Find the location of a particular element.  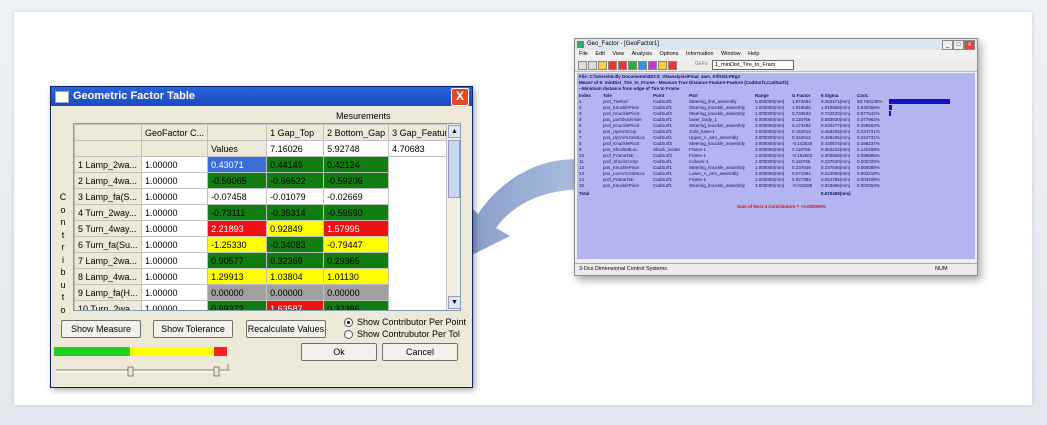

menu-file: File is located at coordinates (583, 54).